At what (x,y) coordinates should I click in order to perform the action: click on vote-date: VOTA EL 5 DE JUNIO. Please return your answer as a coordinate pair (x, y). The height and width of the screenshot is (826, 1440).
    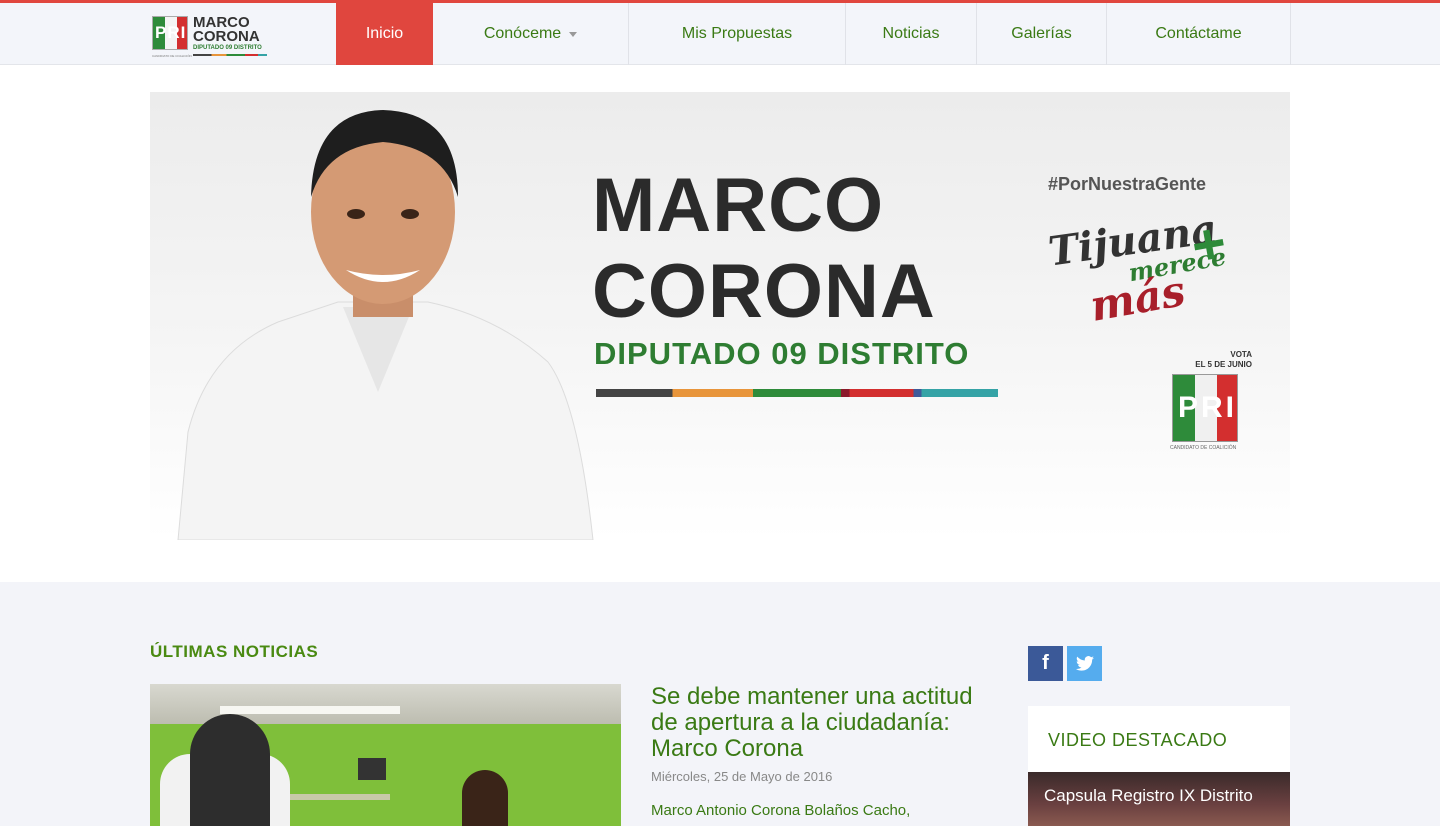
    Looking at the image, I should click on (1211, 360).